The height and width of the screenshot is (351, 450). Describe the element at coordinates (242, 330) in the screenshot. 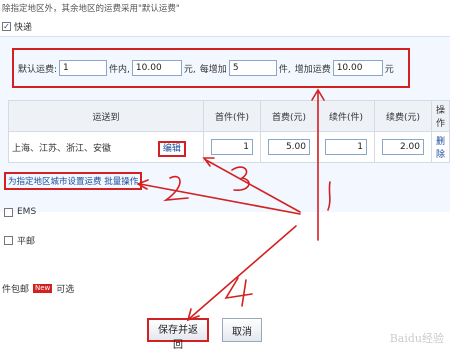

I see `cancel-button: 取消` at that location.